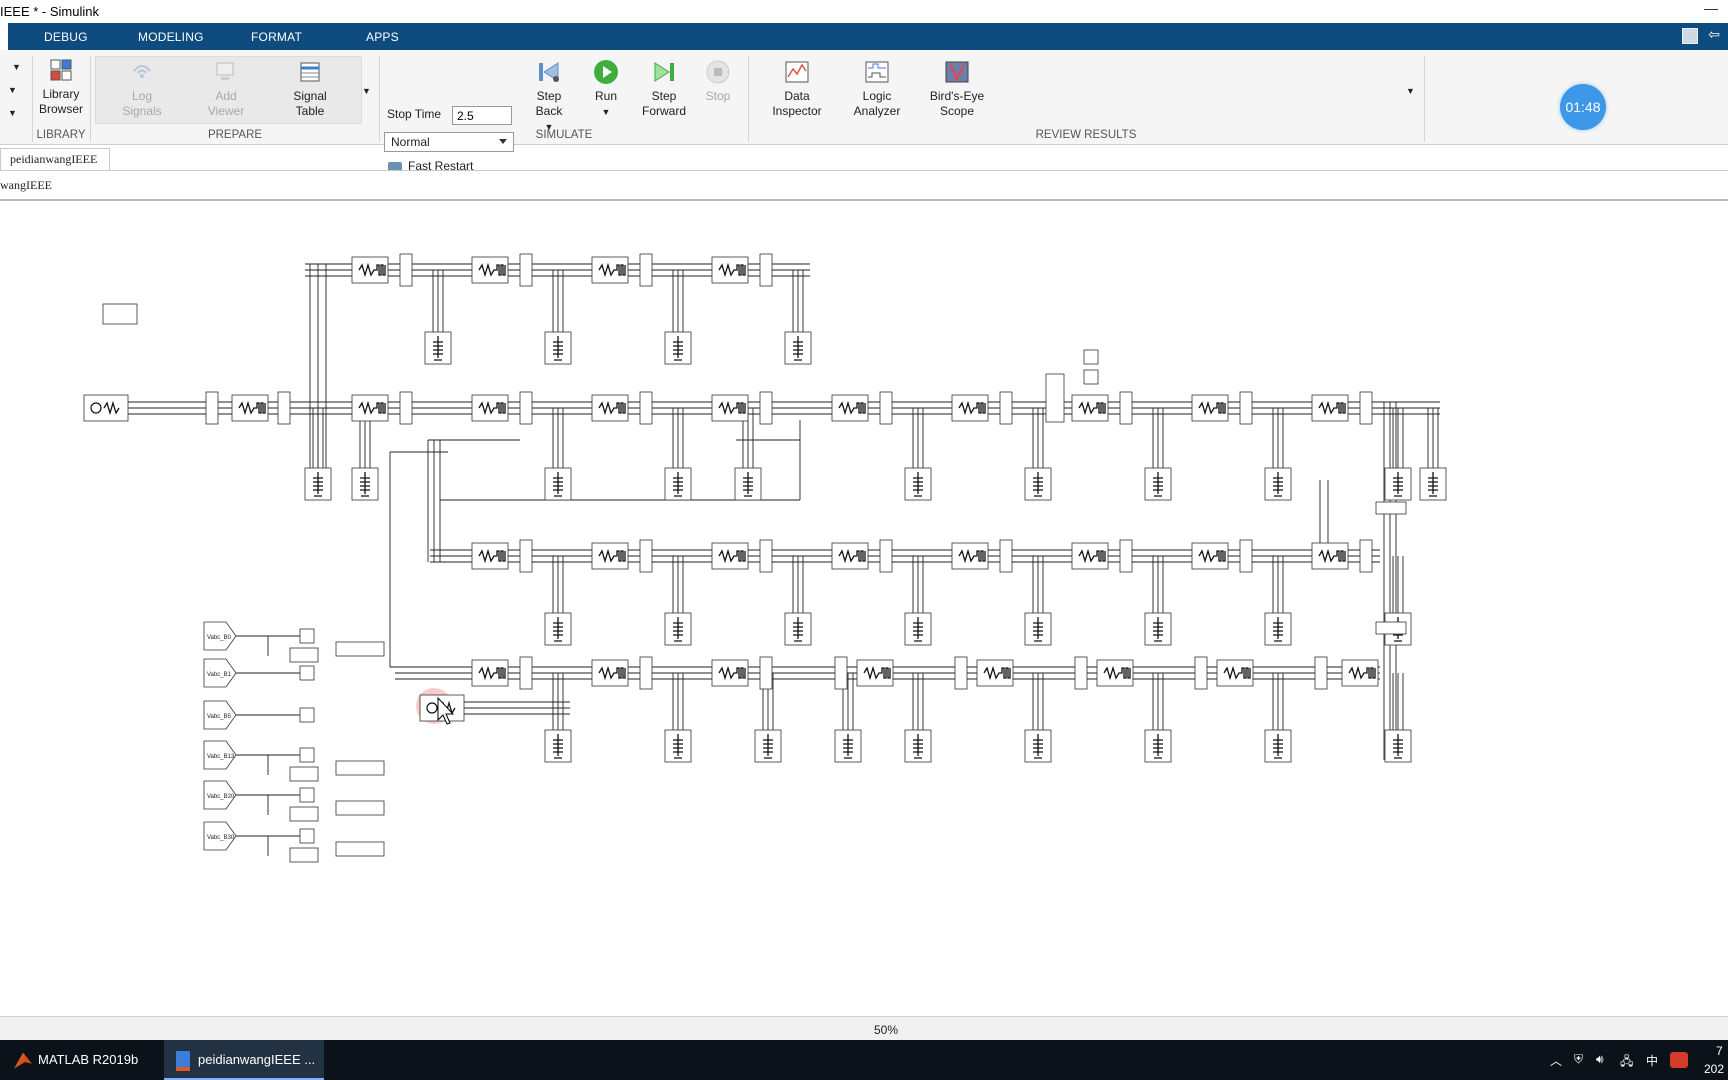 The height and width of the screenshot is (1080, 1728). I want to click on tab-simulation, so click(4, 36).